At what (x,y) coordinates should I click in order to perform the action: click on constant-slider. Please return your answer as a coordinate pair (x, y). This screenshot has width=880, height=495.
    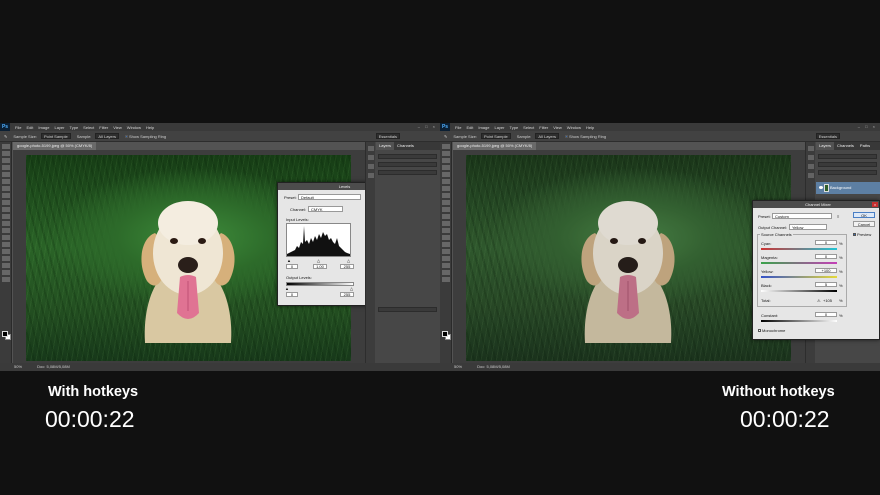
    Looking at the image, I should click on (799, 321).